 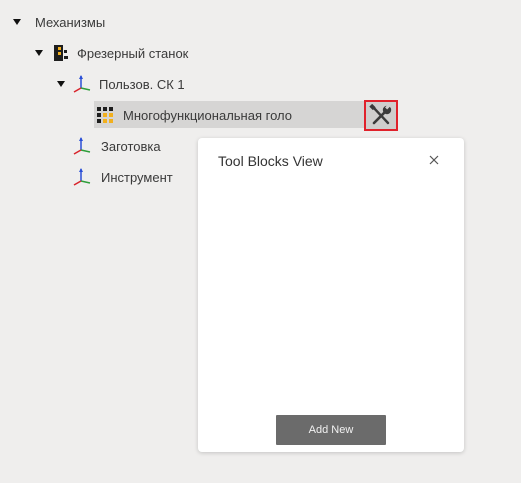 I want to click on close-icon, so click(x=434, y=160).